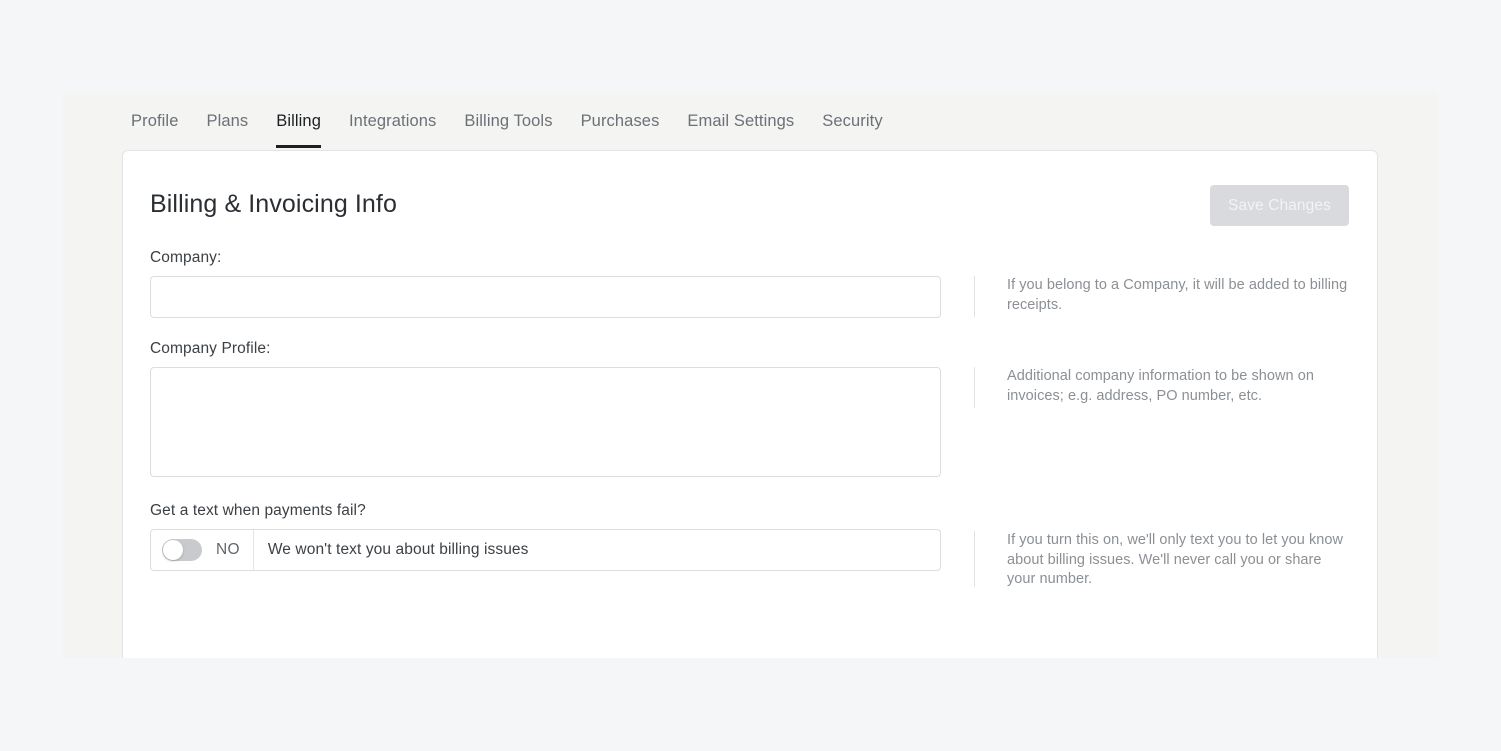 The width and height of the screenshot is (1501, 751). Describe the element at coordinates (258, 510) in the screenshot. I see `sms-alerts-label: Get a text when payments fail?` at that location.